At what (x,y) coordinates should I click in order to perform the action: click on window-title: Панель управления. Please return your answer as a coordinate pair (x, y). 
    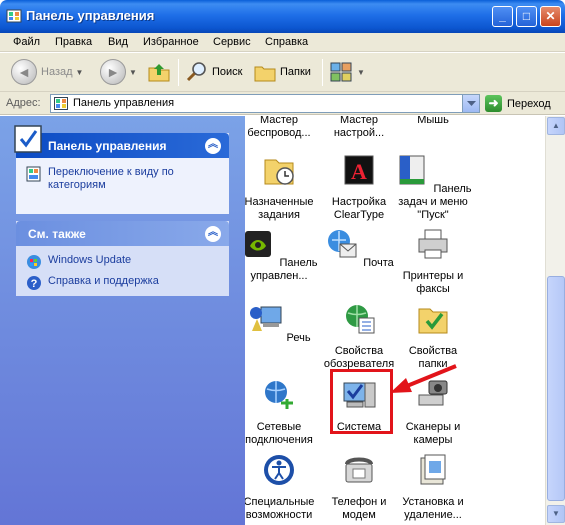
    Looking at the image, I should click on (90, 15).